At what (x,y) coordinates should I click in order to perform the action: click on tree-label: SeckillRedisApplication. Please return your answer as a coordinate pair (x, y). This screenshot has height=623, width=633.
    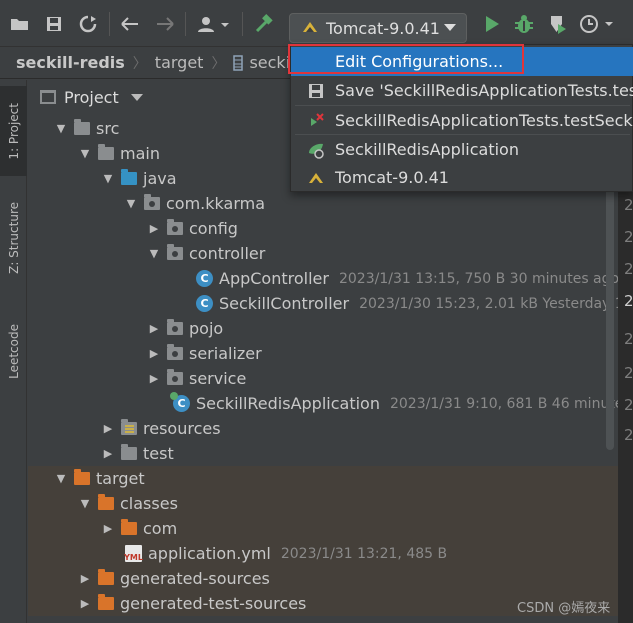
    Looking at the image, I should click on (288, 403).